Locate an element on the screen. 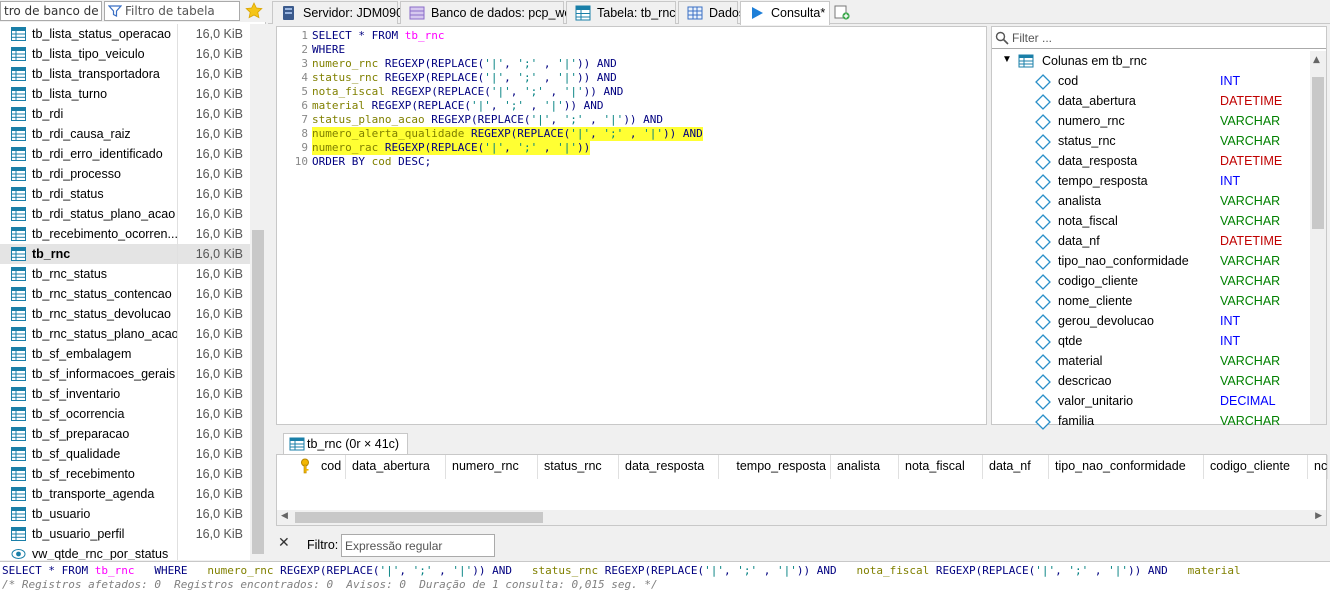 The image size is (1330, 593). tree-item-tb_rdi_erro_identificado: tb_rdi_erro_identificado 16,0 KiB is located at coordinates (125, 154).